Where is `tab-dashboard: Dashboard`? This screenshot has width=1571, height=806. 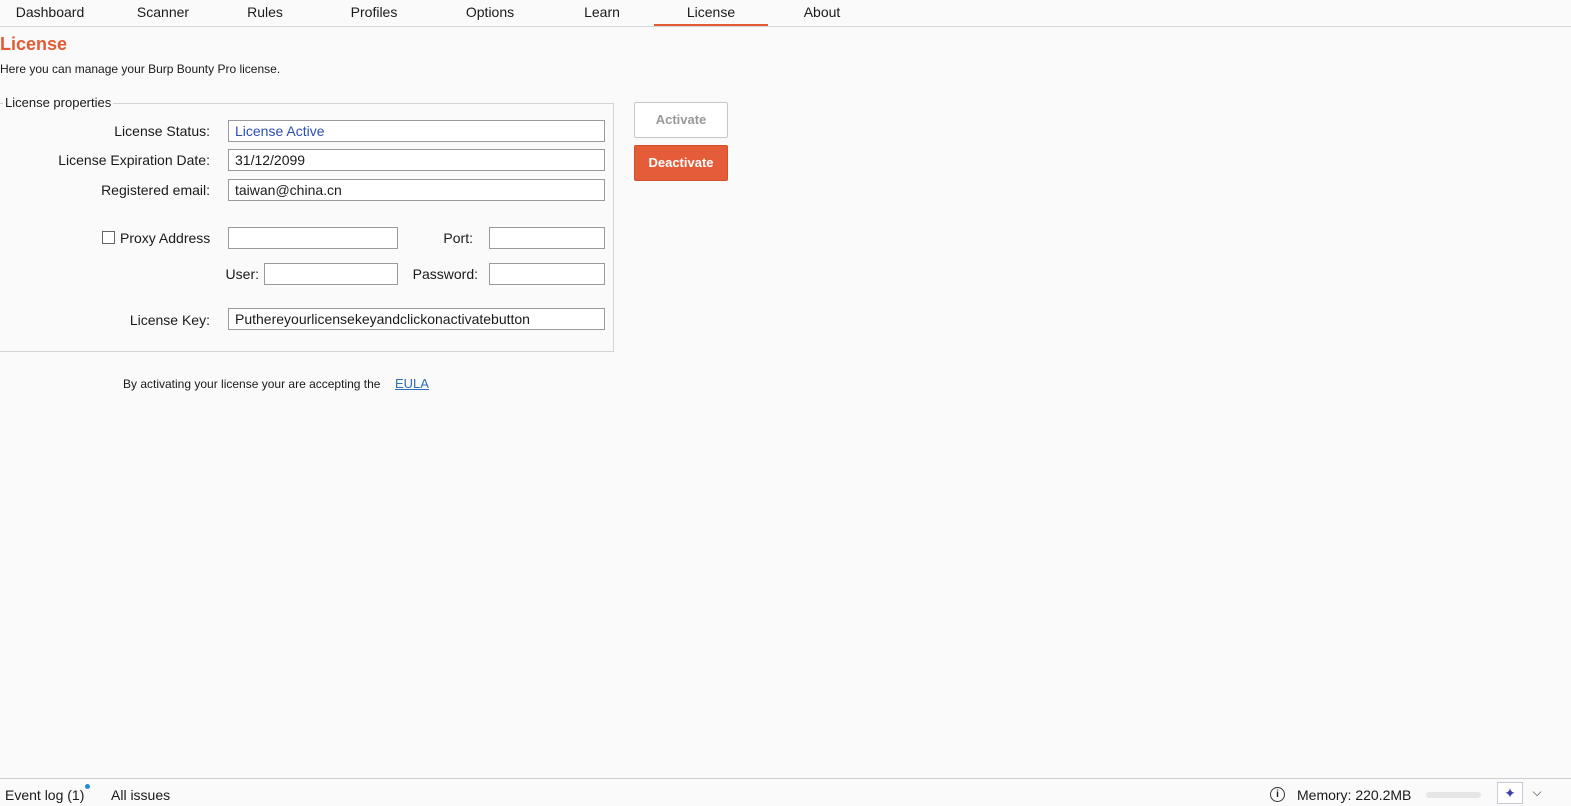 tab-dashboard: Dashboard is located at coordinates (50, 12).